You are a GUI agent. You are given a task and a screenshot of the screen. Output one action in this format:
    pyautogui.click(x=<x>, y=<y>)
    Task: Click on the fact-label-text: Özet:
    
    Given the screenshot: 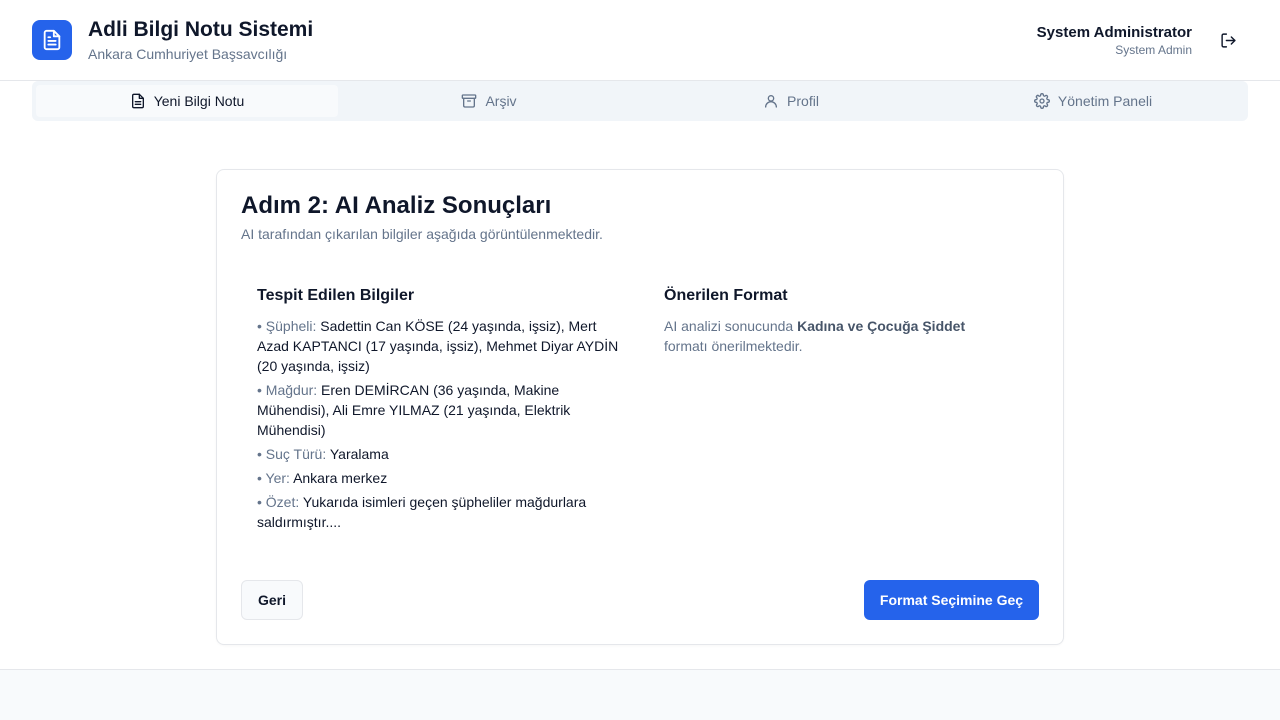 What is the action you would take?
    pyautogui.click(x=282, y=502)
    